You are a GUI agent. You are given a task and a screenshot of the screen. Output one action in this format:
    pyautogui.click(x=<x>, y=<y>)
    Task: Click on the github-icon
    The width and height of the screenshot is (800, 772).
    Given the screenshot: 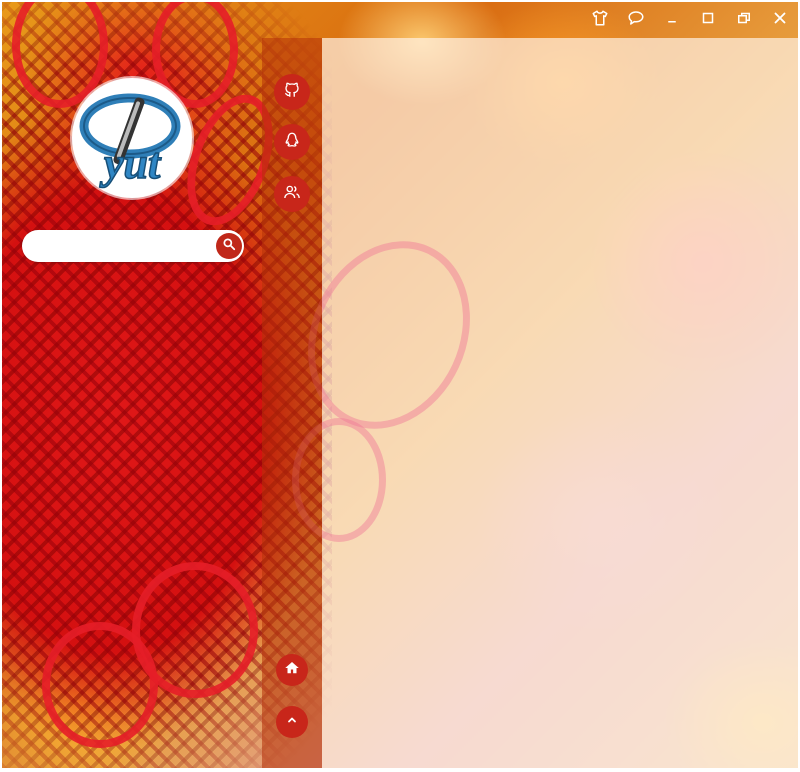 What is the action you would take?
    pyautogui.click(x=292, y=92)
    